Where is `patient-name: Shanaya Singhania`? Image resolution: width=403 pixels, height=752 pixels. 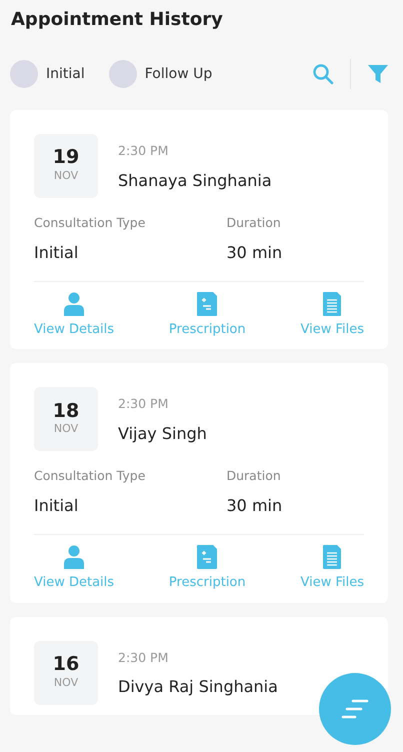
patient-name: Shanaya Singhania is located at coordinates (195, 181).